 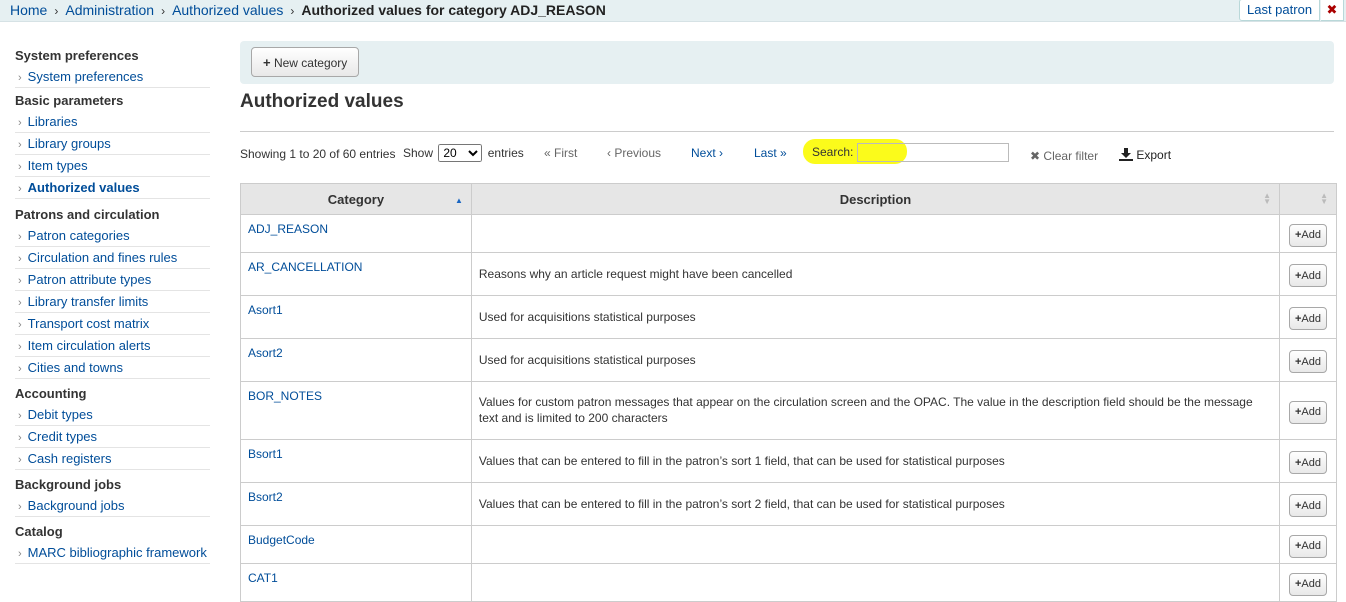 What do you see at coordinates (109, 10) in the screenshot?
I see `breadcrumb-administration: Administration` at bounding box center [109, 10].